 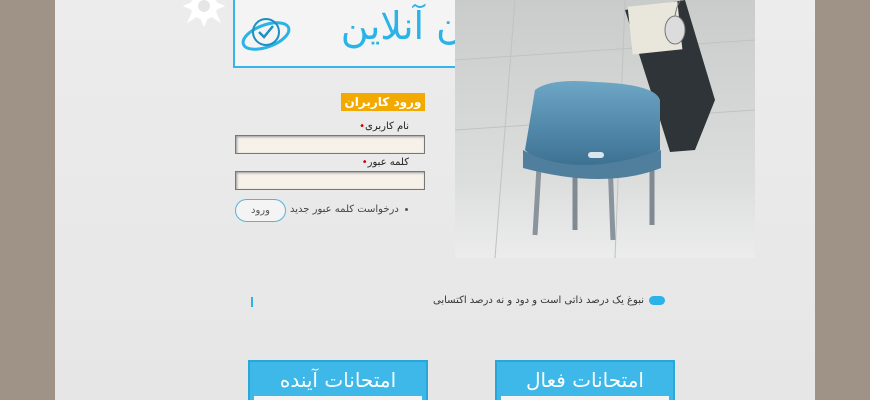 What do you see at coordinates (330, 180) in the screenshot?
I see `password-input` at bounding box center [330, 180].